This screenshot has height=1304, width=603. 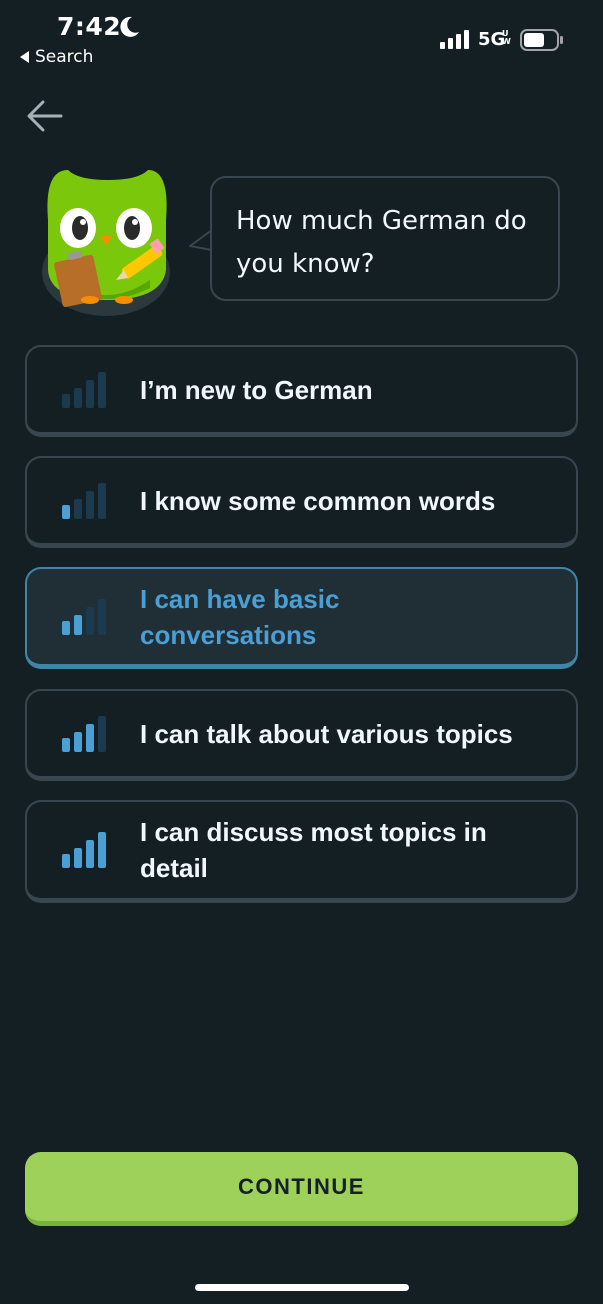 I want to click on network-superscript: UW, so click(x=506, y=37).